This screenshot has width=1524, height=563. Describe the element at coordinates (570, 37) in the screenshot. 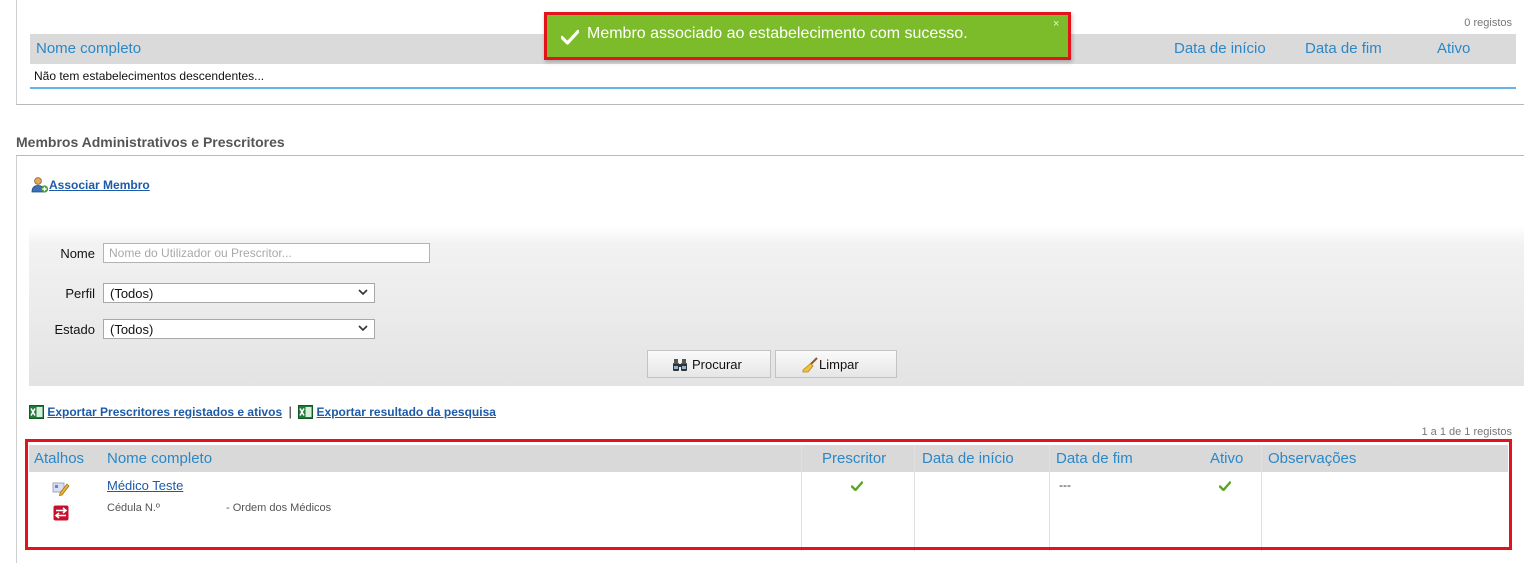

I see `check-icon` at that location.